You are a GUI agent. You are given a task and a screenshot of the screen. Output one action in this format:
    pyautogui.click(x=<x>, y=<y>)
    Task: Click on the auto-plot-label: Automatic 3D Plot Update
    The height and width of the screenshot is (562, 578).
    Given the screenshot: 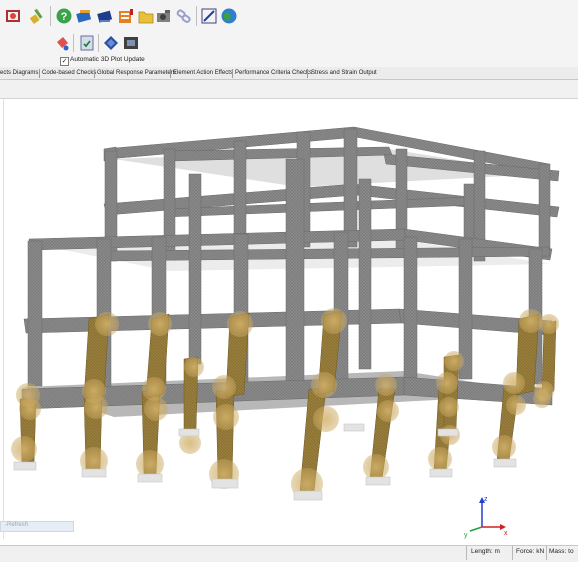 What is the action you would take?
    pyautogui.click(x=107, y=59)
    